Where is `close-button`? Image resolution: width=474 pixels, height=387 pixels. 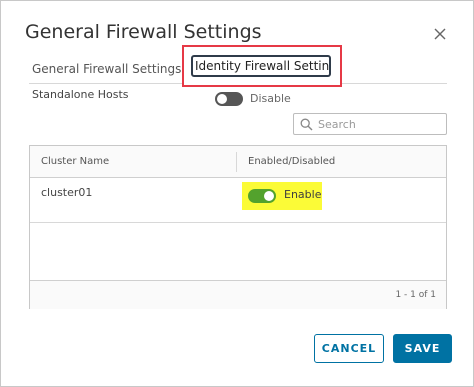
close-button is located at coordinates (440, 34).